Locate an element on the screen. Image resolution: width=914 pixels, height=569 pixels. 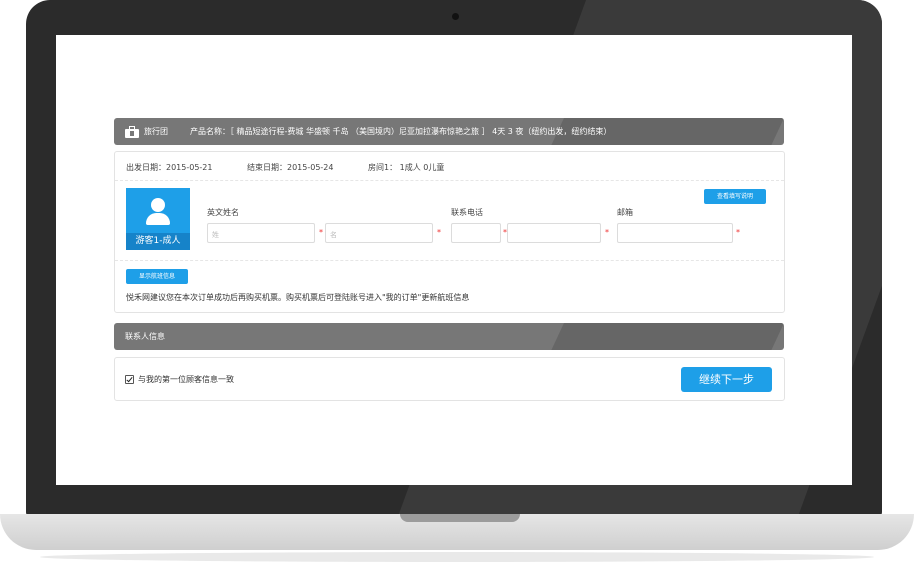
room-info: 房间1： 1成人 0儿童 is located at coordinates (406, 167).